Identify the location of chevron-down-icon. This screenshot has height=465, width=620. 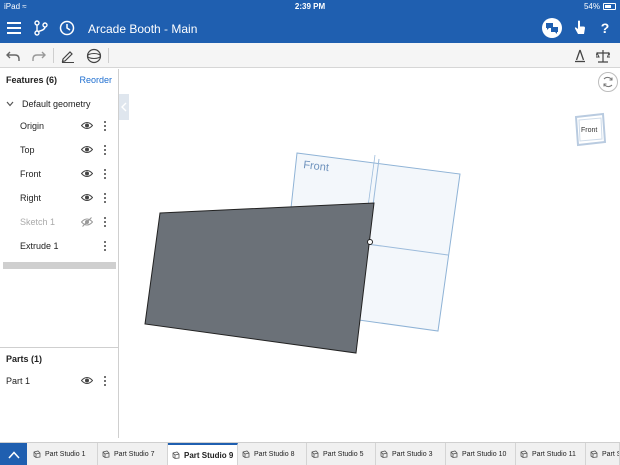
(10, 104).